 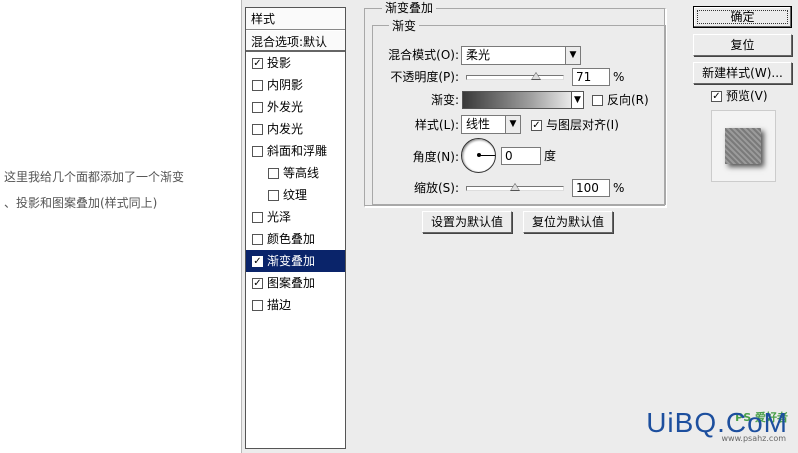 What do you see at coordinates (591, 77) in the screenshot?
I see `opacity-input: 71` at bounding box center [591, 77].